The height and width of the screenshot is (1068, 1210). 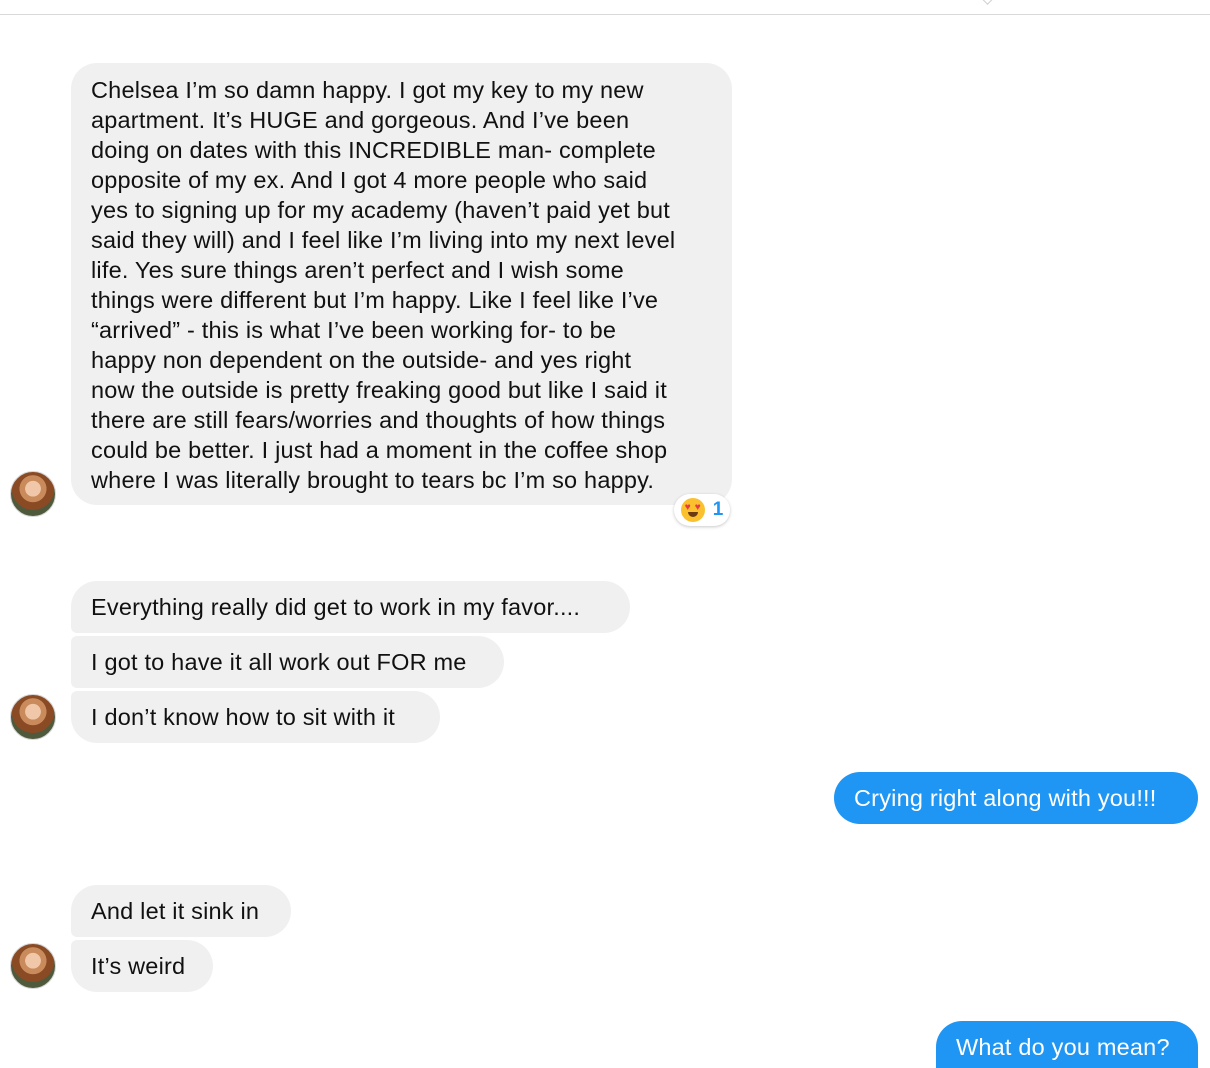 What do you see at coordinates (718, 509) in the screenshot?
I see `reaction-count: 1` at bounding box center [718, 509].